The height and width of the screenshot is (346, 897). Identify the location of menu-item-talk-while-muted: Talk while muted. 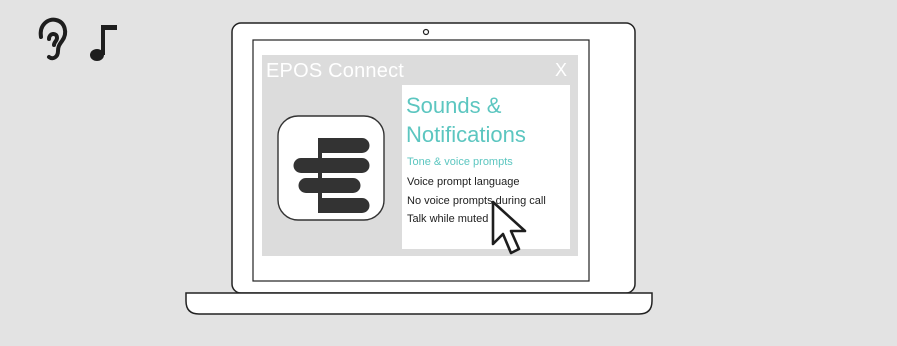
(447, 219).